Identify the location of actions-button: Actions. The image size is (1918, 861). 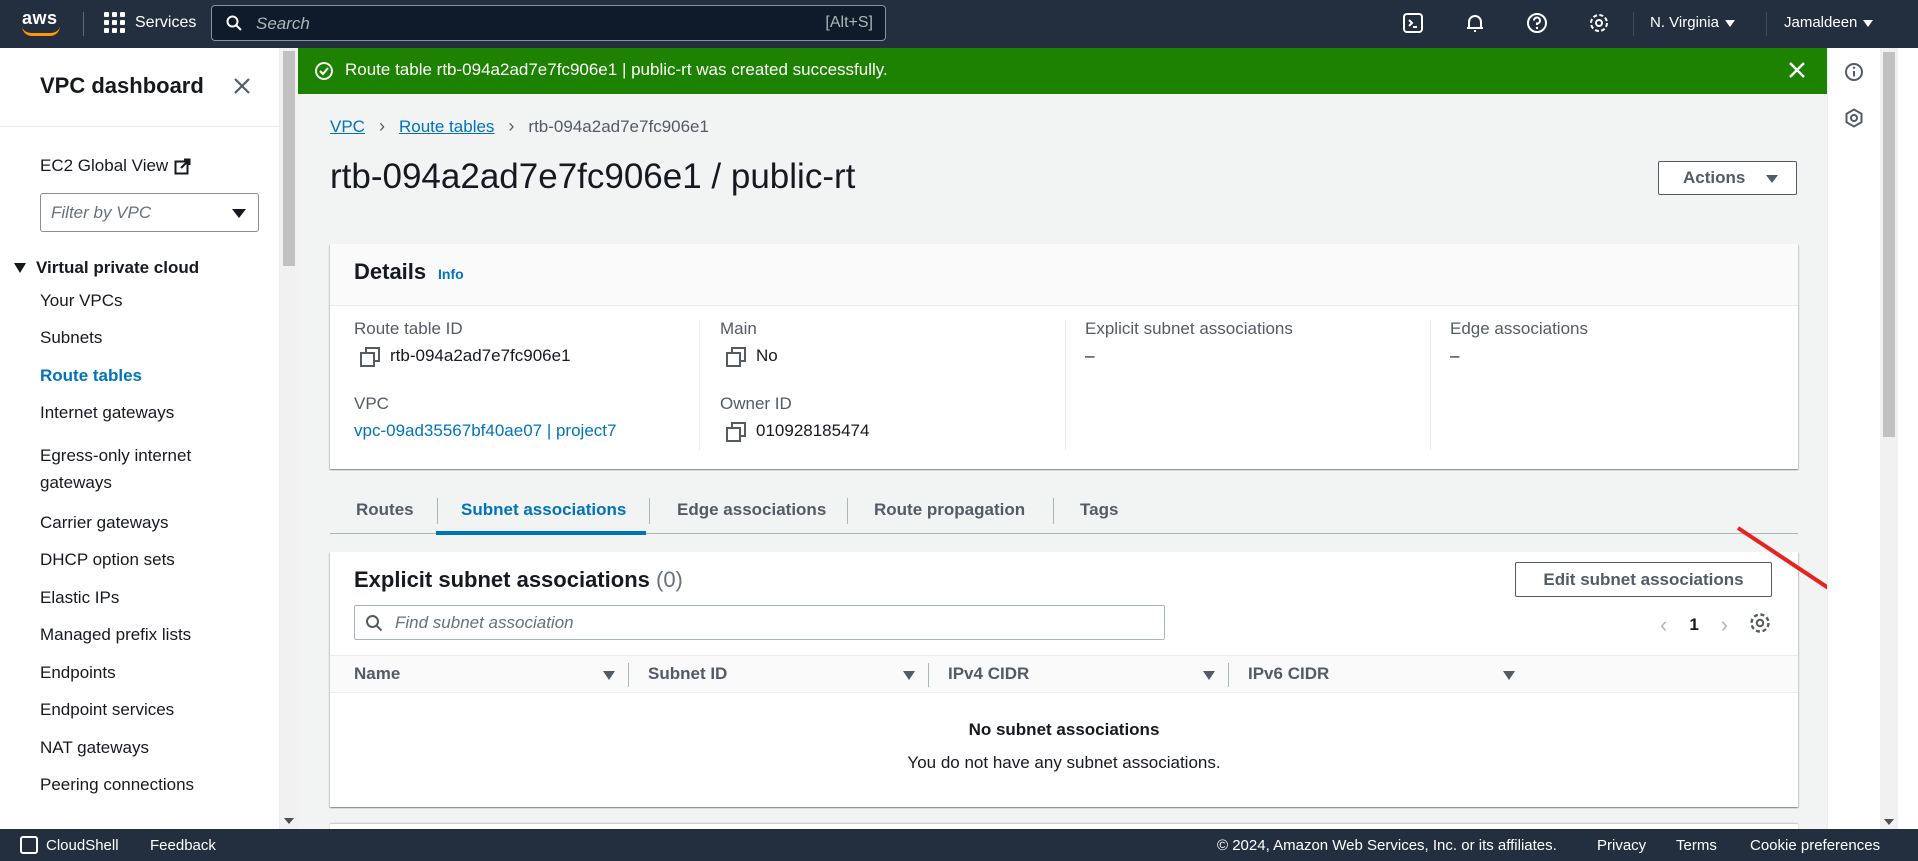
(1727, 178).